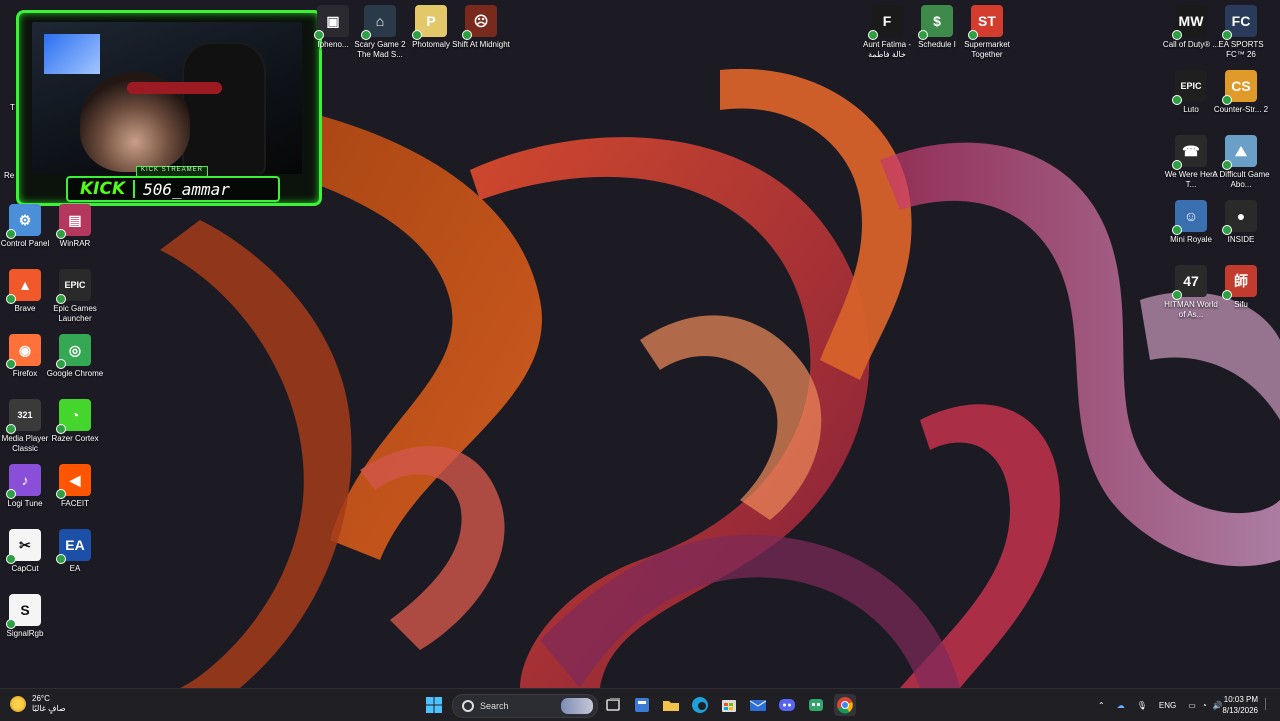 The height and width of the screenshot is (721, 1280). I want to click on widgets-button, so click(642, 705).